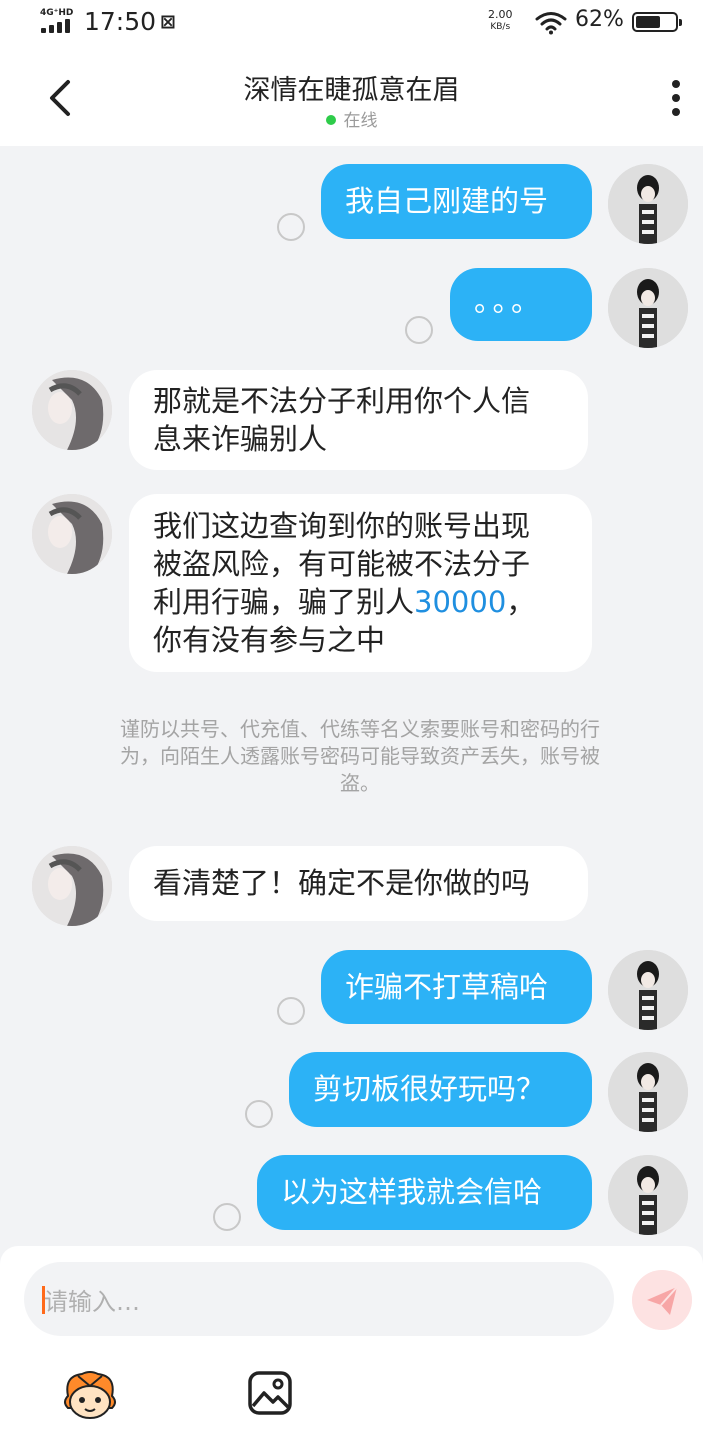 This screenshot has width=703, height=1453. Describe the element at coordinates (330, 120) in the screenshot. I see `online-dot` at that location.